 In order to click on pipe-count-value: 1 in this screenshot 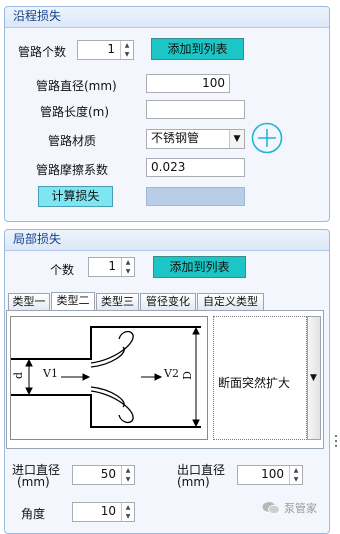, I will do `click(111, 49)`.